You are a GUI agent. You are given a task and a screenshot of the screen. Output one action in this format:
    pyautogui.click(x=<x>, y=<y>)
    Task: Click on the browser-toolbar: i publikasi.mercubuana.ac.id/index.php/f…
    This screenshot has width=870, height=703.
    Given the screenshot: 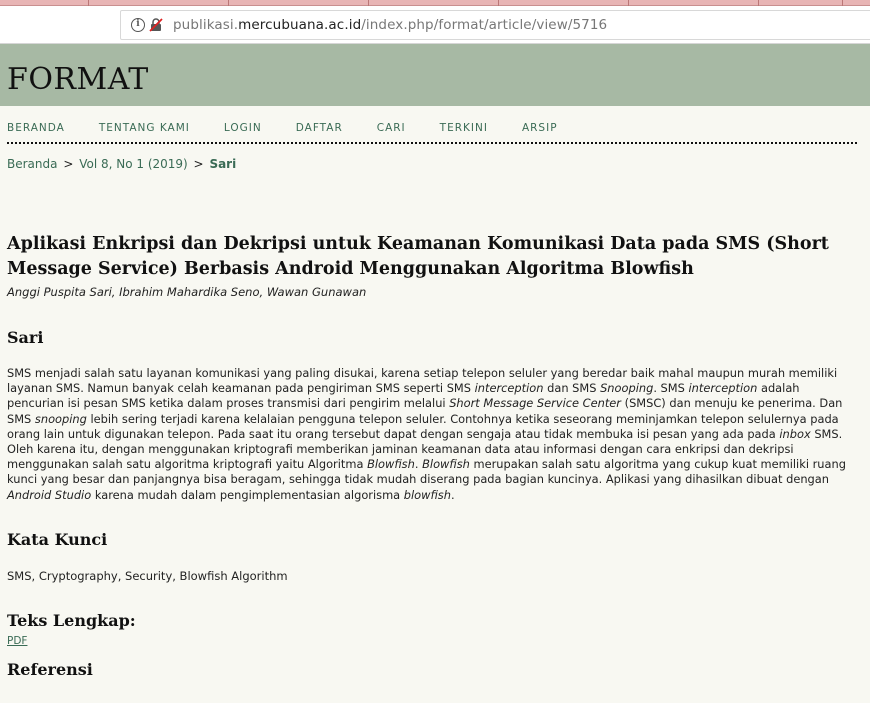 What is the action you would take?
    pyautogui.click(x=435, y=25)
    